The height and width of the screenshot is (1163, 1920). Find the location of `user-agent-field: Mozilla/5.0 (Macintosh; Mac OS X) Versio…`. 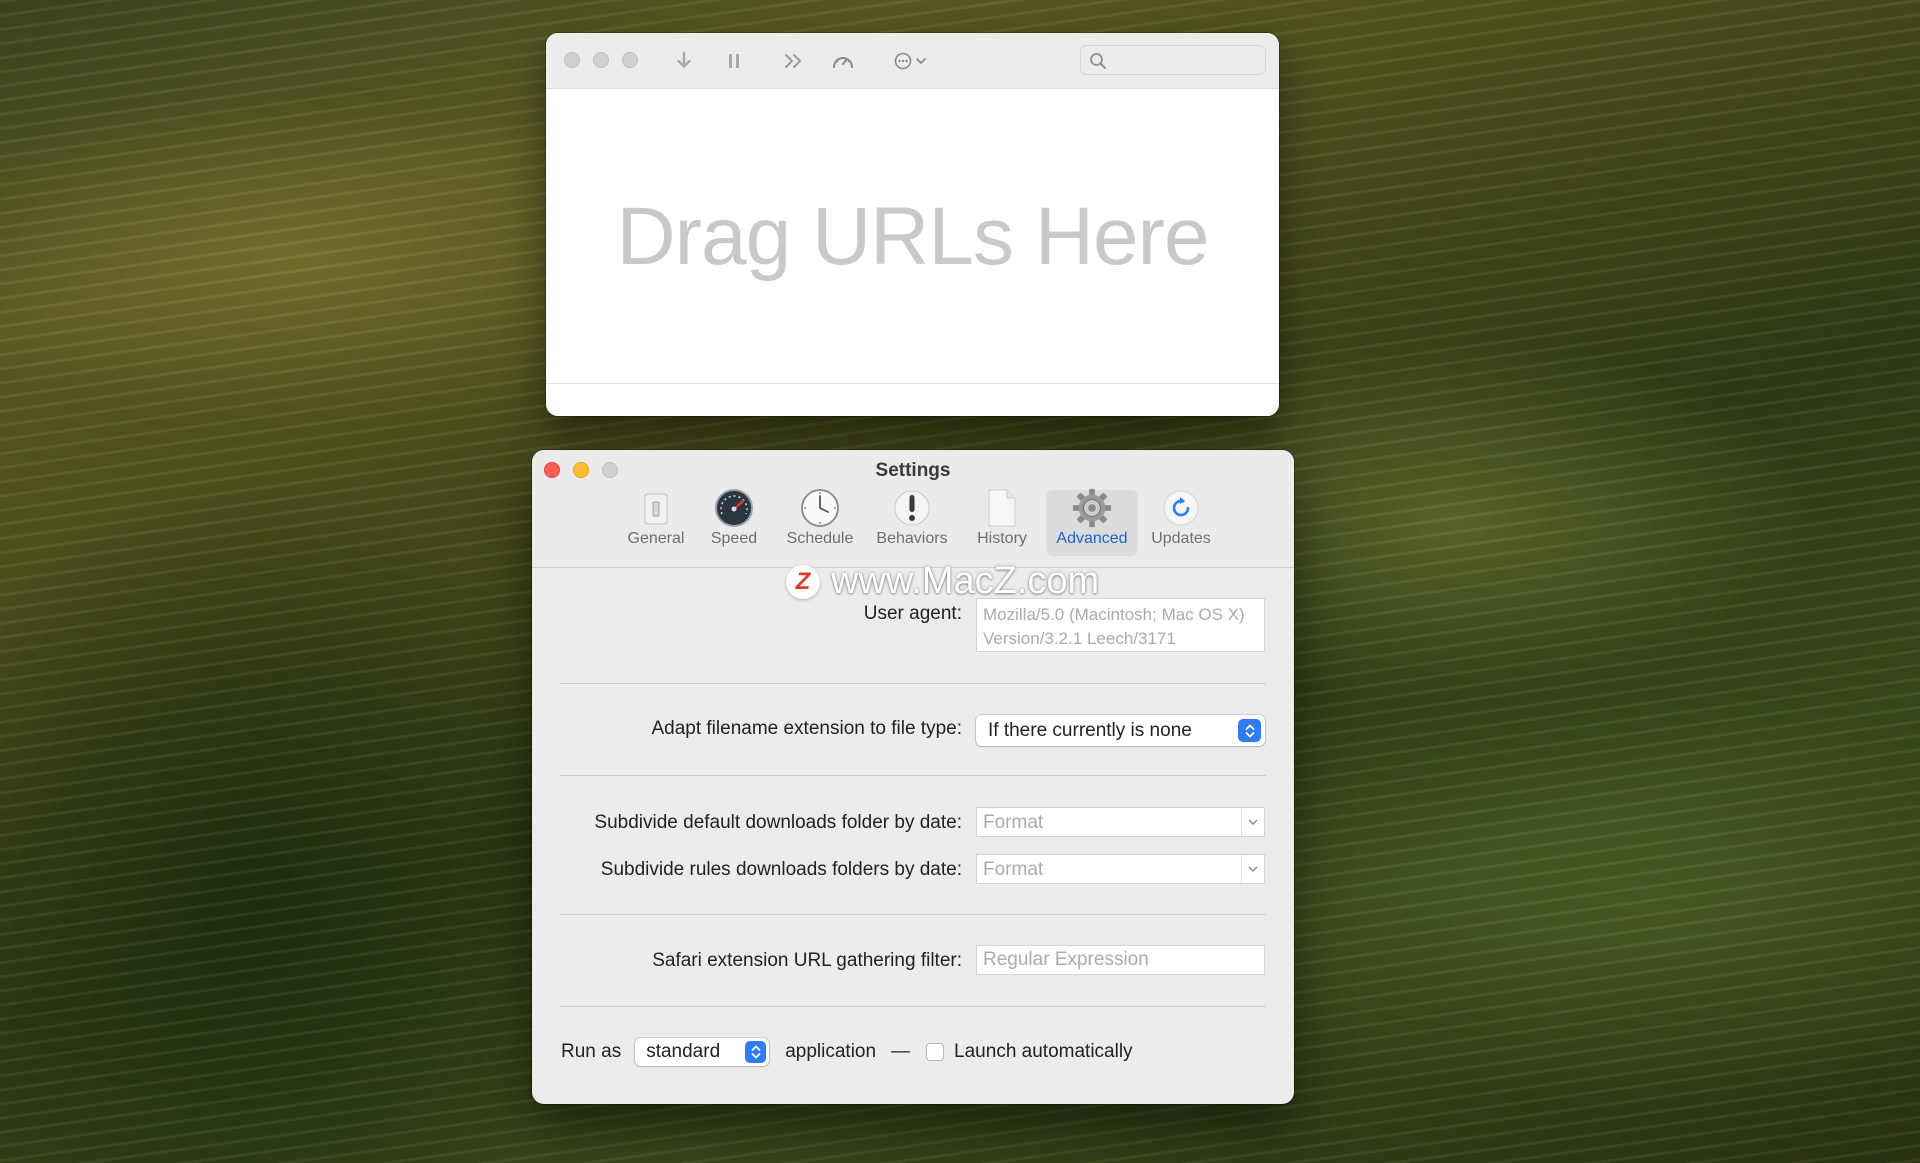

user-agent-field: Mozilla/5.0 (Macintosh; Mac OS X) Versio… is located at coordinates (1120, 625).